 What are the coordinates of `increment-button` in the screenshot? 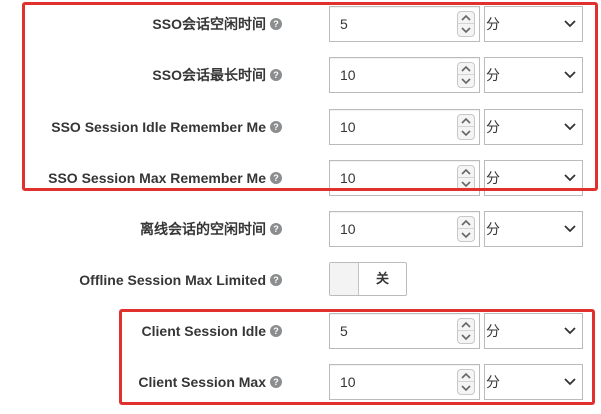 It's located at (466, 223).